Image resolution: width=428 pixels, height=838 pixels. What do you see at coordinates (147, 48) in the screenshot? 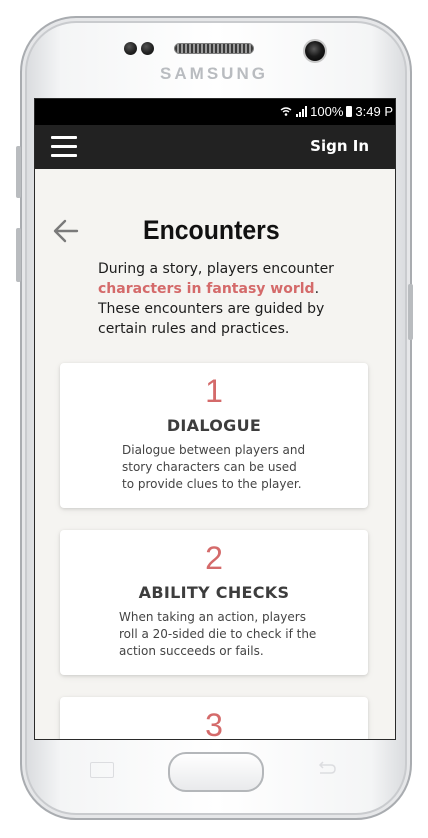
I see `light-sensor-icon` at bounding box center [147, 48].